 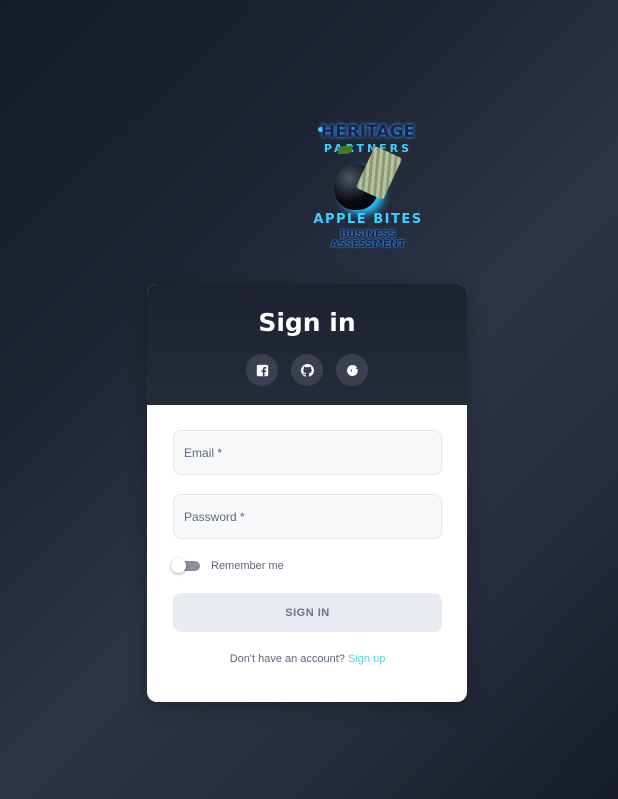 What do you see at coordinates (307, 322) in the screenshot?
I see `page-title: Sign in` at bounding box center [307, 322].